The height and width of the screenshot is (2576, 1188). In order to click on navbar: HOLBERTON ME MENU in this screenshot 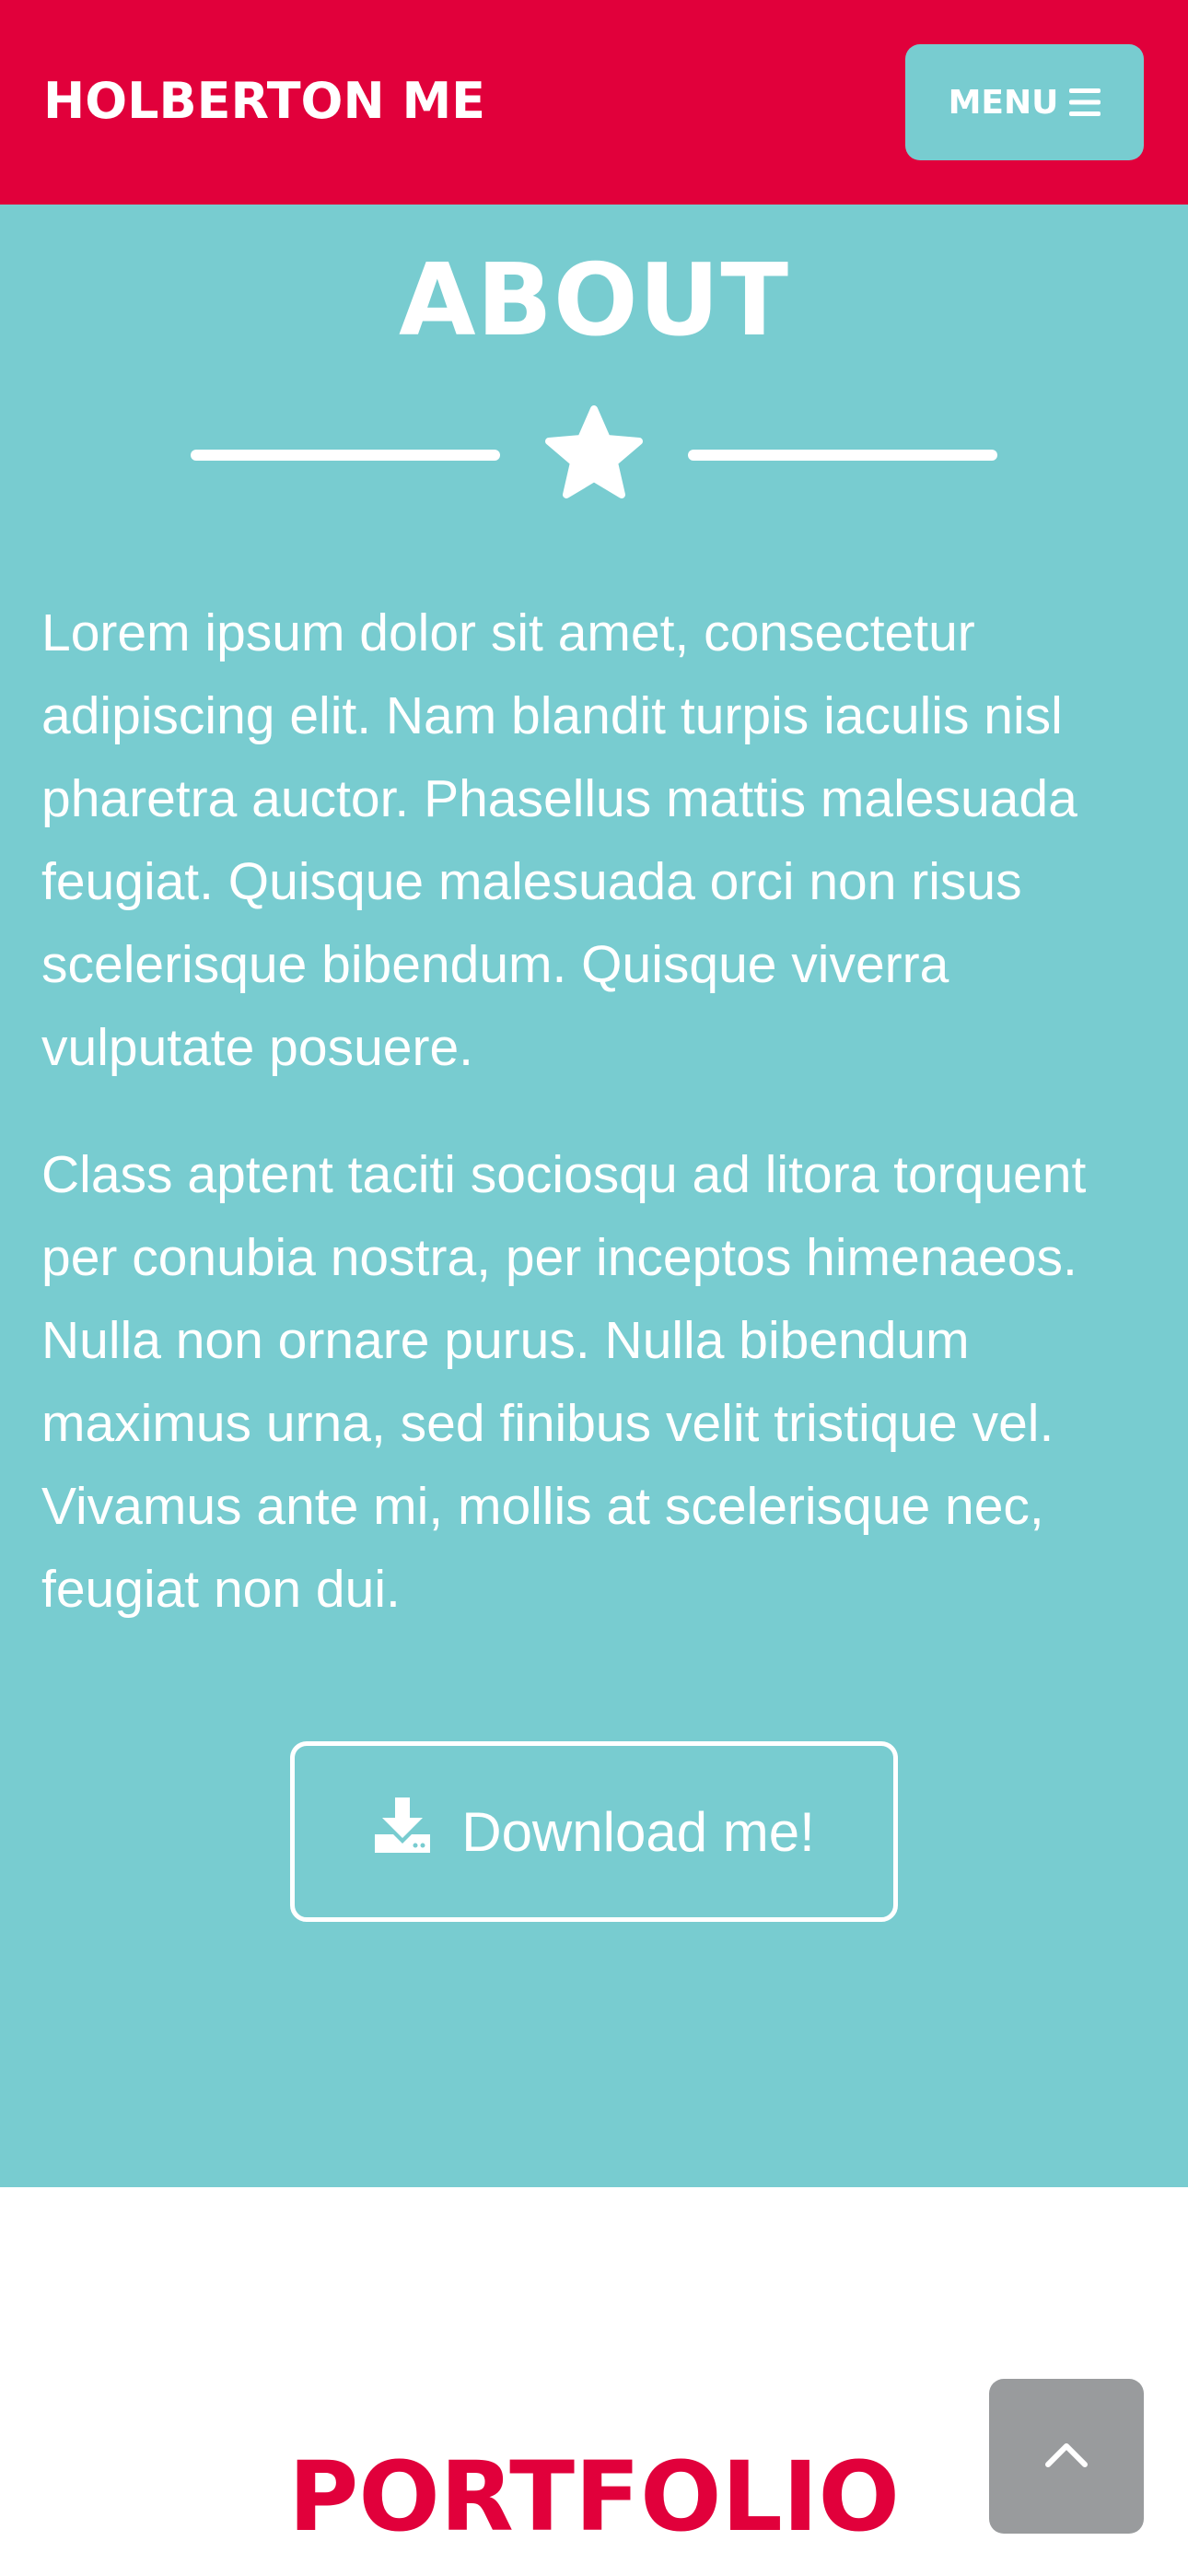, I will do `click(594, 102)`.